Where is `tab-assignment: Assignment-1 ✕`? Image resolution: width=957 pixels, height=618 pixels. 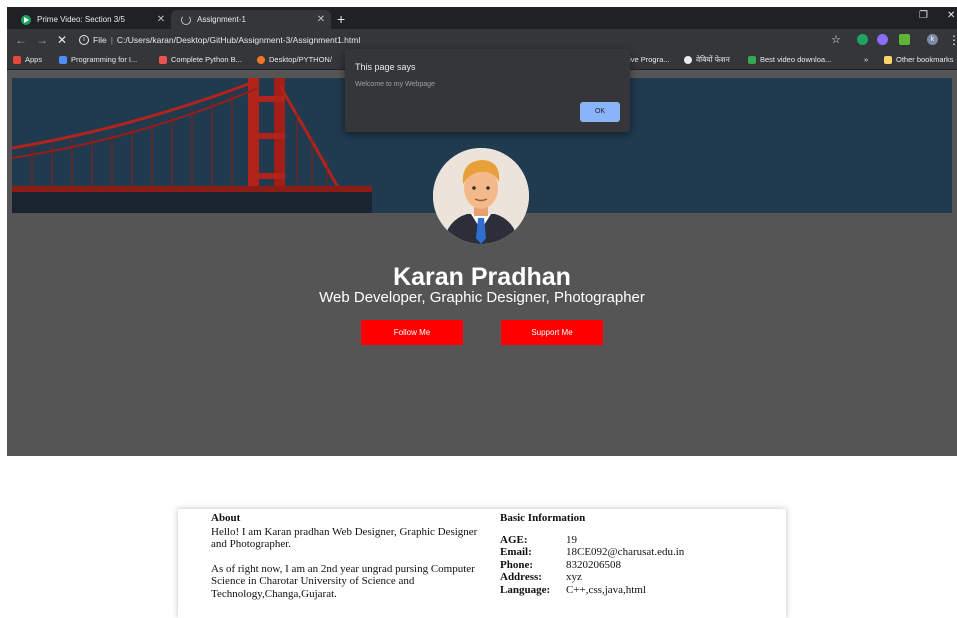
tab-assignment: Assignment-1 ✕ is located at coordinates (251, 19).